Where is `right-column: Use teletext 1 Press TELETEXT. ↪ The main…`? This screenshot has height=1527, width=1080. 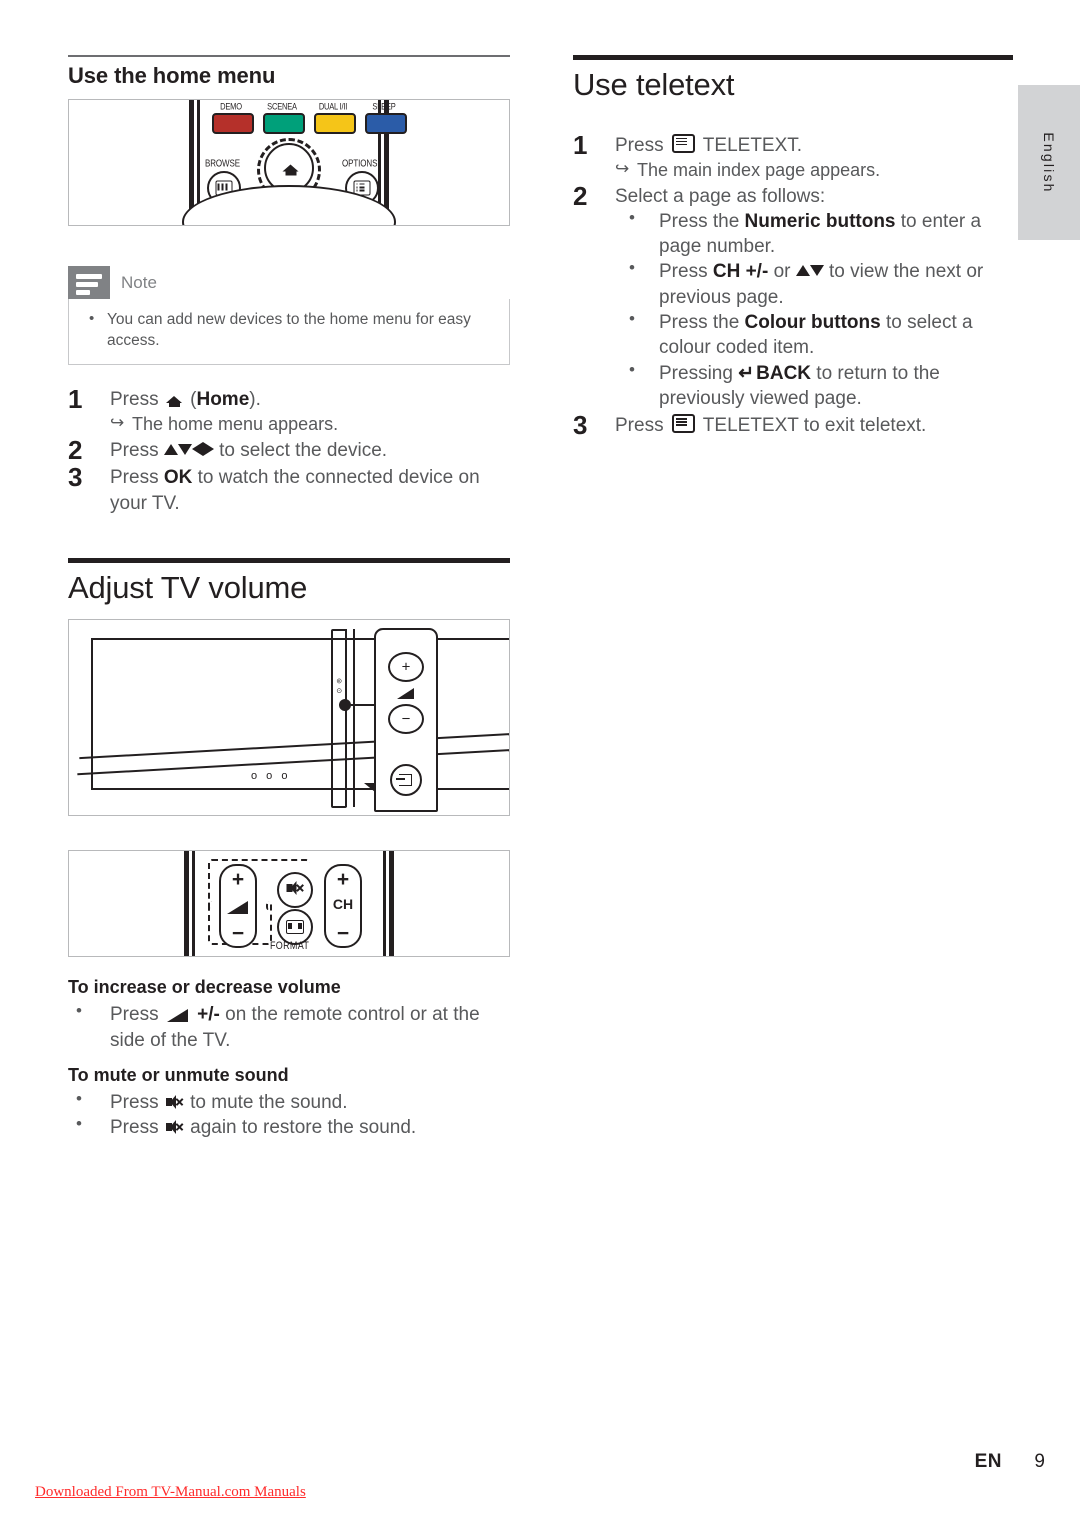
right-column: Use teletext 1 Press TELETEXT. ↪ The main… is located at coordinates (793, 247).